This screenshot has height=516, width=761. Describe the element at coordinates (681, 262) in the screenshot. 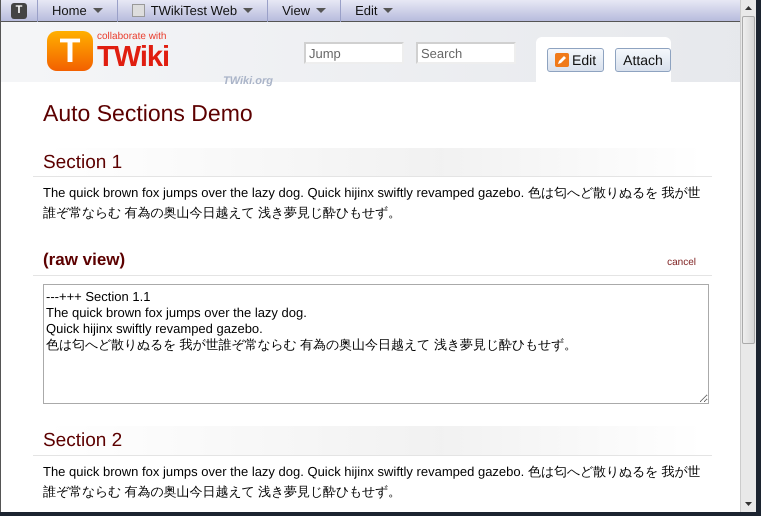

I see `cancel-link: cancel` at that location.